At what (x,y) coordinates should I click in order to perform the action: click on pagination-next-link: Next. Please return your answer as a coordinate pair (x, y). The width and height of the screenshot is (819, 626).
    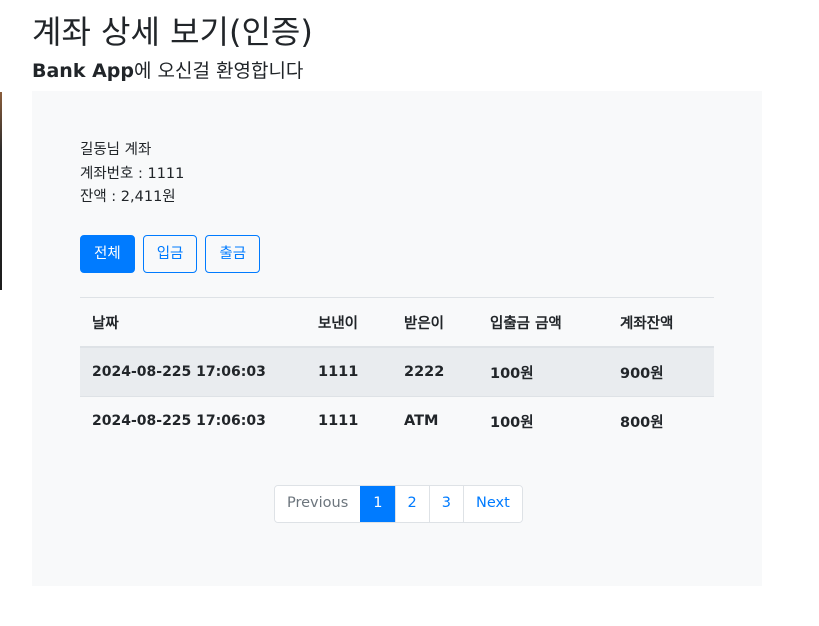
    Looking at the image, I should click on (492, 504).